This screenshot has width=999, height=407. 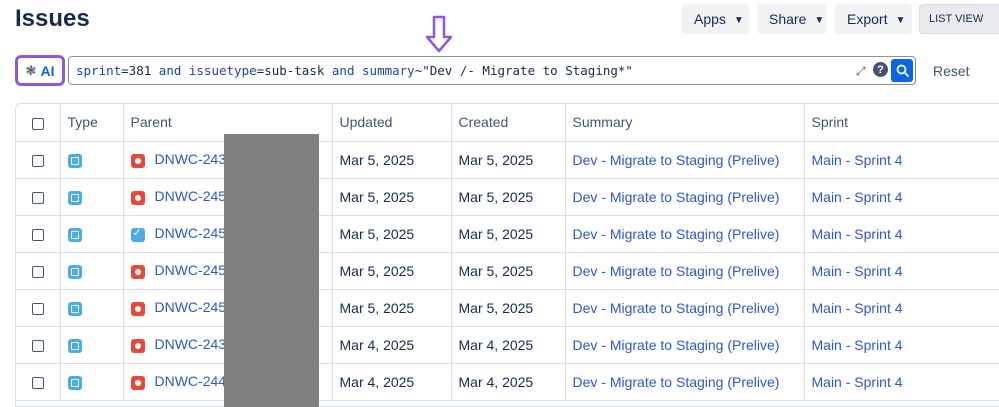 I want to click on ai-search-button: ❃ AI, so click(x=40, y=70).